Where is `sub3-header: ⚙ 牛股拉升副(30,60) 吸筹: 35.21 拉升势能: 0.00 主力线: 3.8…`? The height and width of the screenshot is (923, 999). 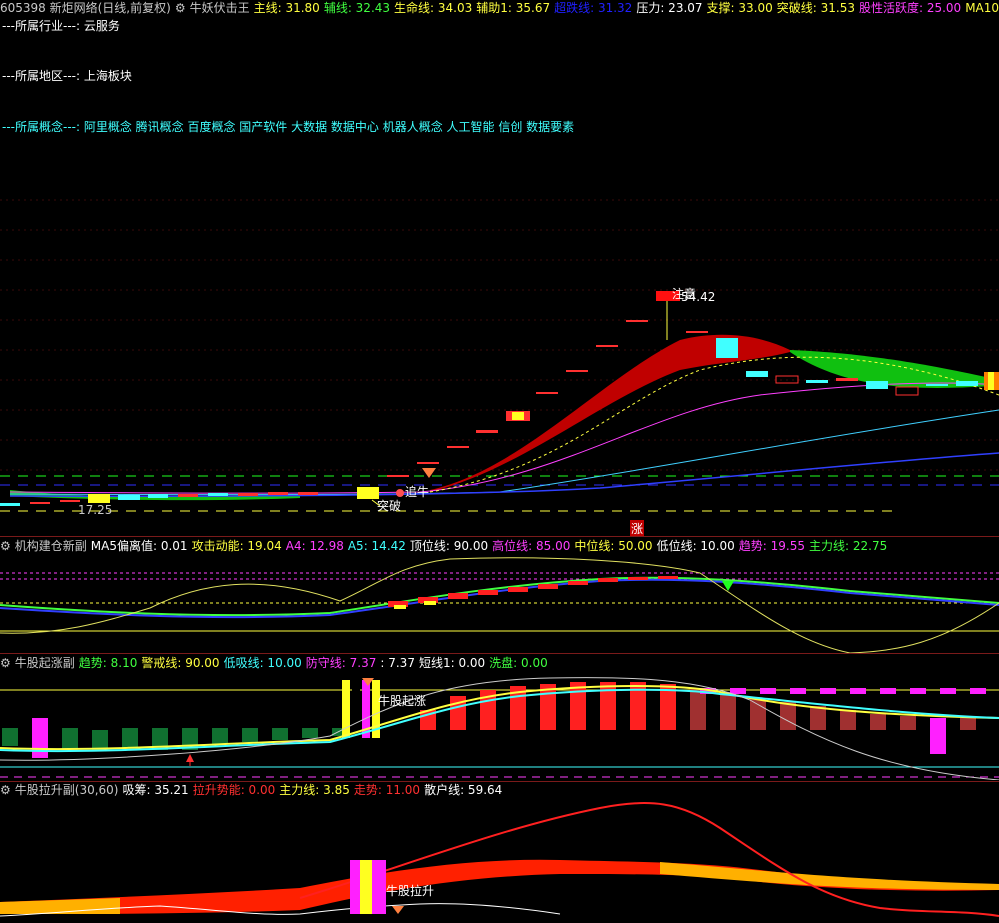 sub3-header: ⚙ 牛股拉升副(30,60) 吸筹: 35.21 拉升势能: 0.00 主力线: 3.8… is located at coordinates (255, 790).